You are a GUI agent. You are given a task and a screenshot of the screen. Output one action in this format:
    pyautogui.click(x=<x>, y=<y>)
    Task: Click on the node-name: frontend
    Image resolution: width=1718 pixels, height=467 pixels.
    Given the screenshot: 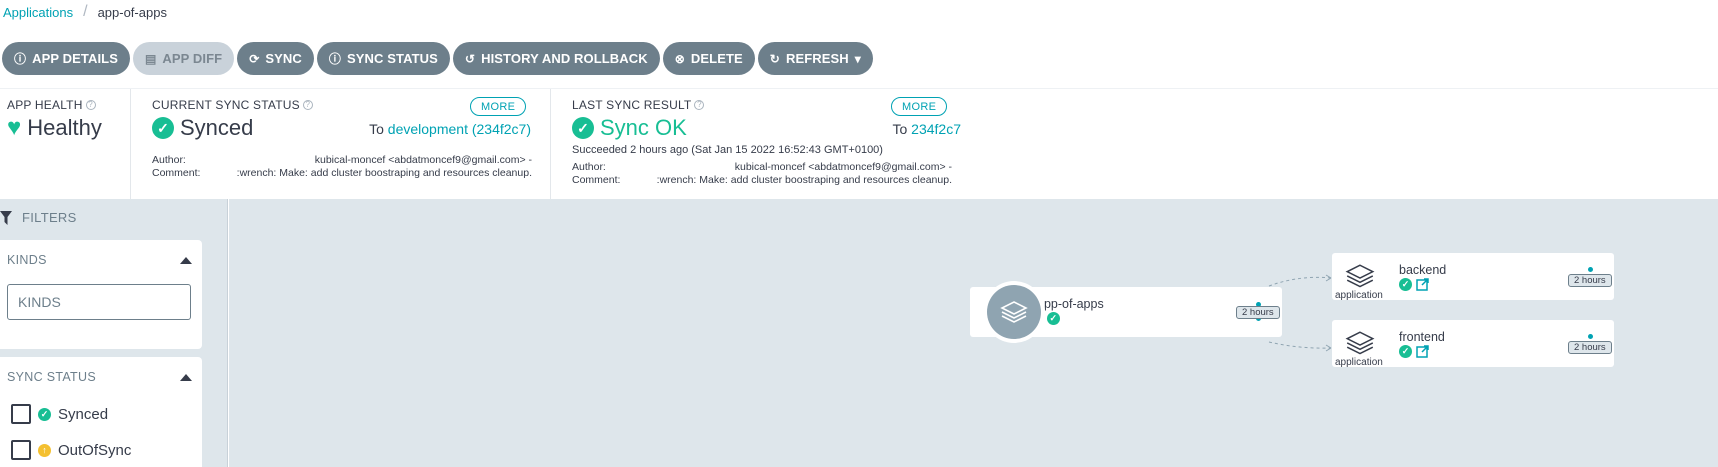 What is the action you would take?
    pyautogui.click(x=1422, y=337)
    